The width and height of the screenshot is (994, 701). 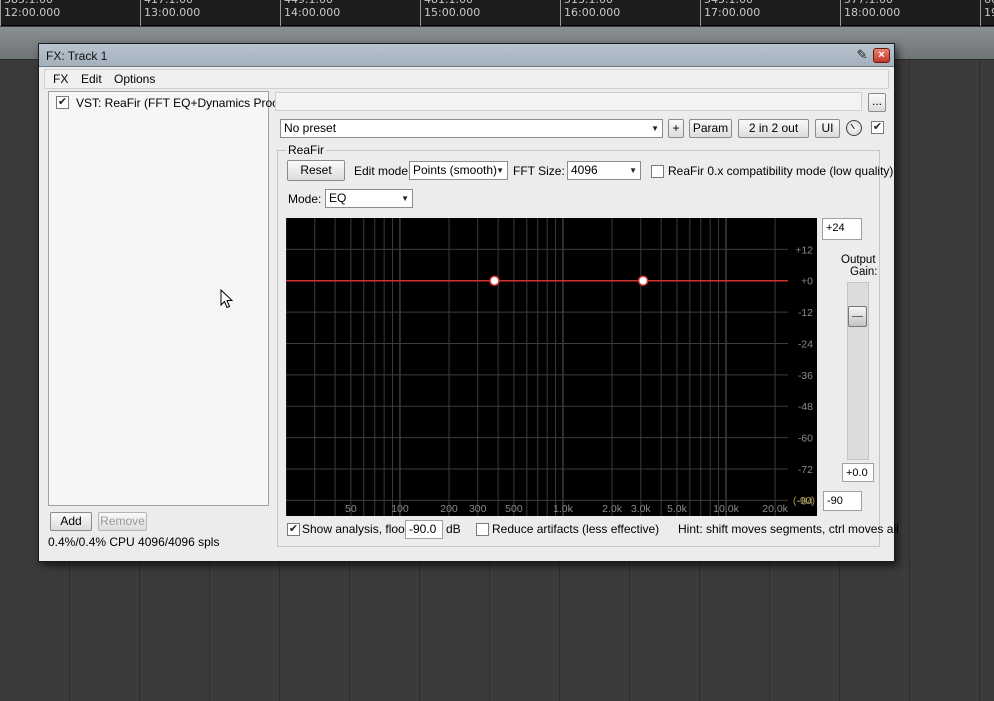 I want to click on ruler-time-label: 13:00.000, so click(x=172, y=12).